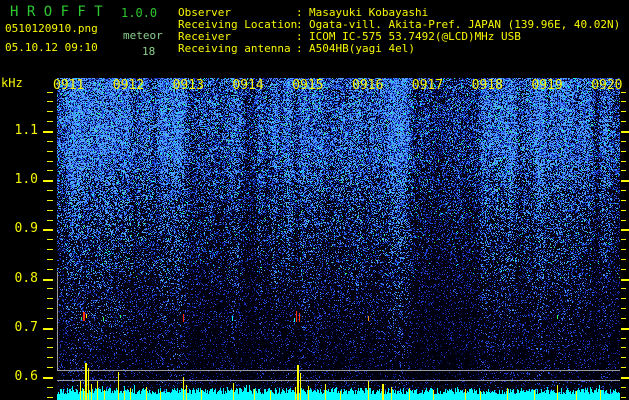  I want to click on info-value: A504HB(yagi 4el), so click(362, 48).